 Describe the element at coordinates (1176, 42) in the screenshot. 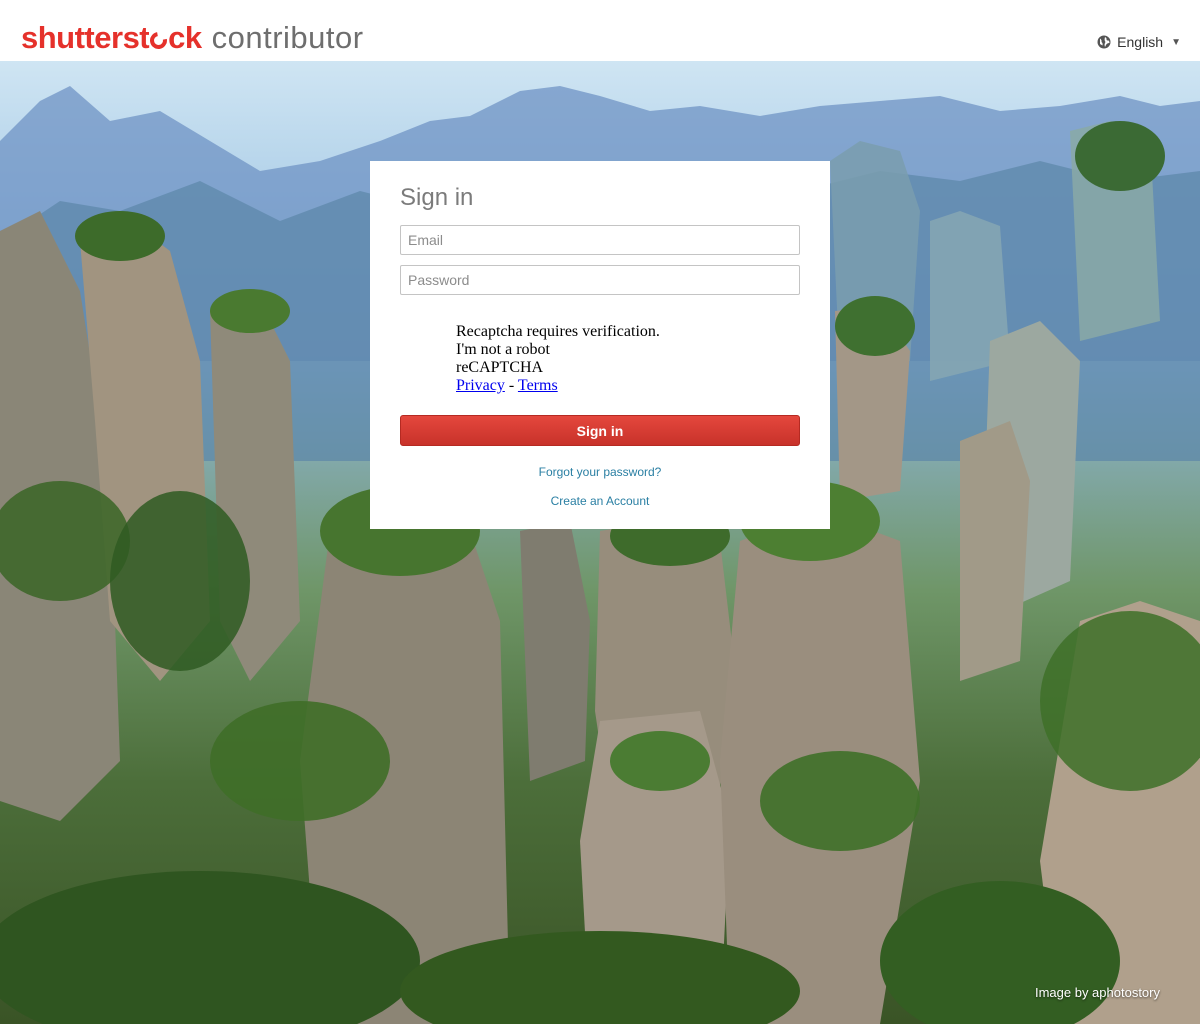

I see `chevron-down-icon: ▼` at that location.